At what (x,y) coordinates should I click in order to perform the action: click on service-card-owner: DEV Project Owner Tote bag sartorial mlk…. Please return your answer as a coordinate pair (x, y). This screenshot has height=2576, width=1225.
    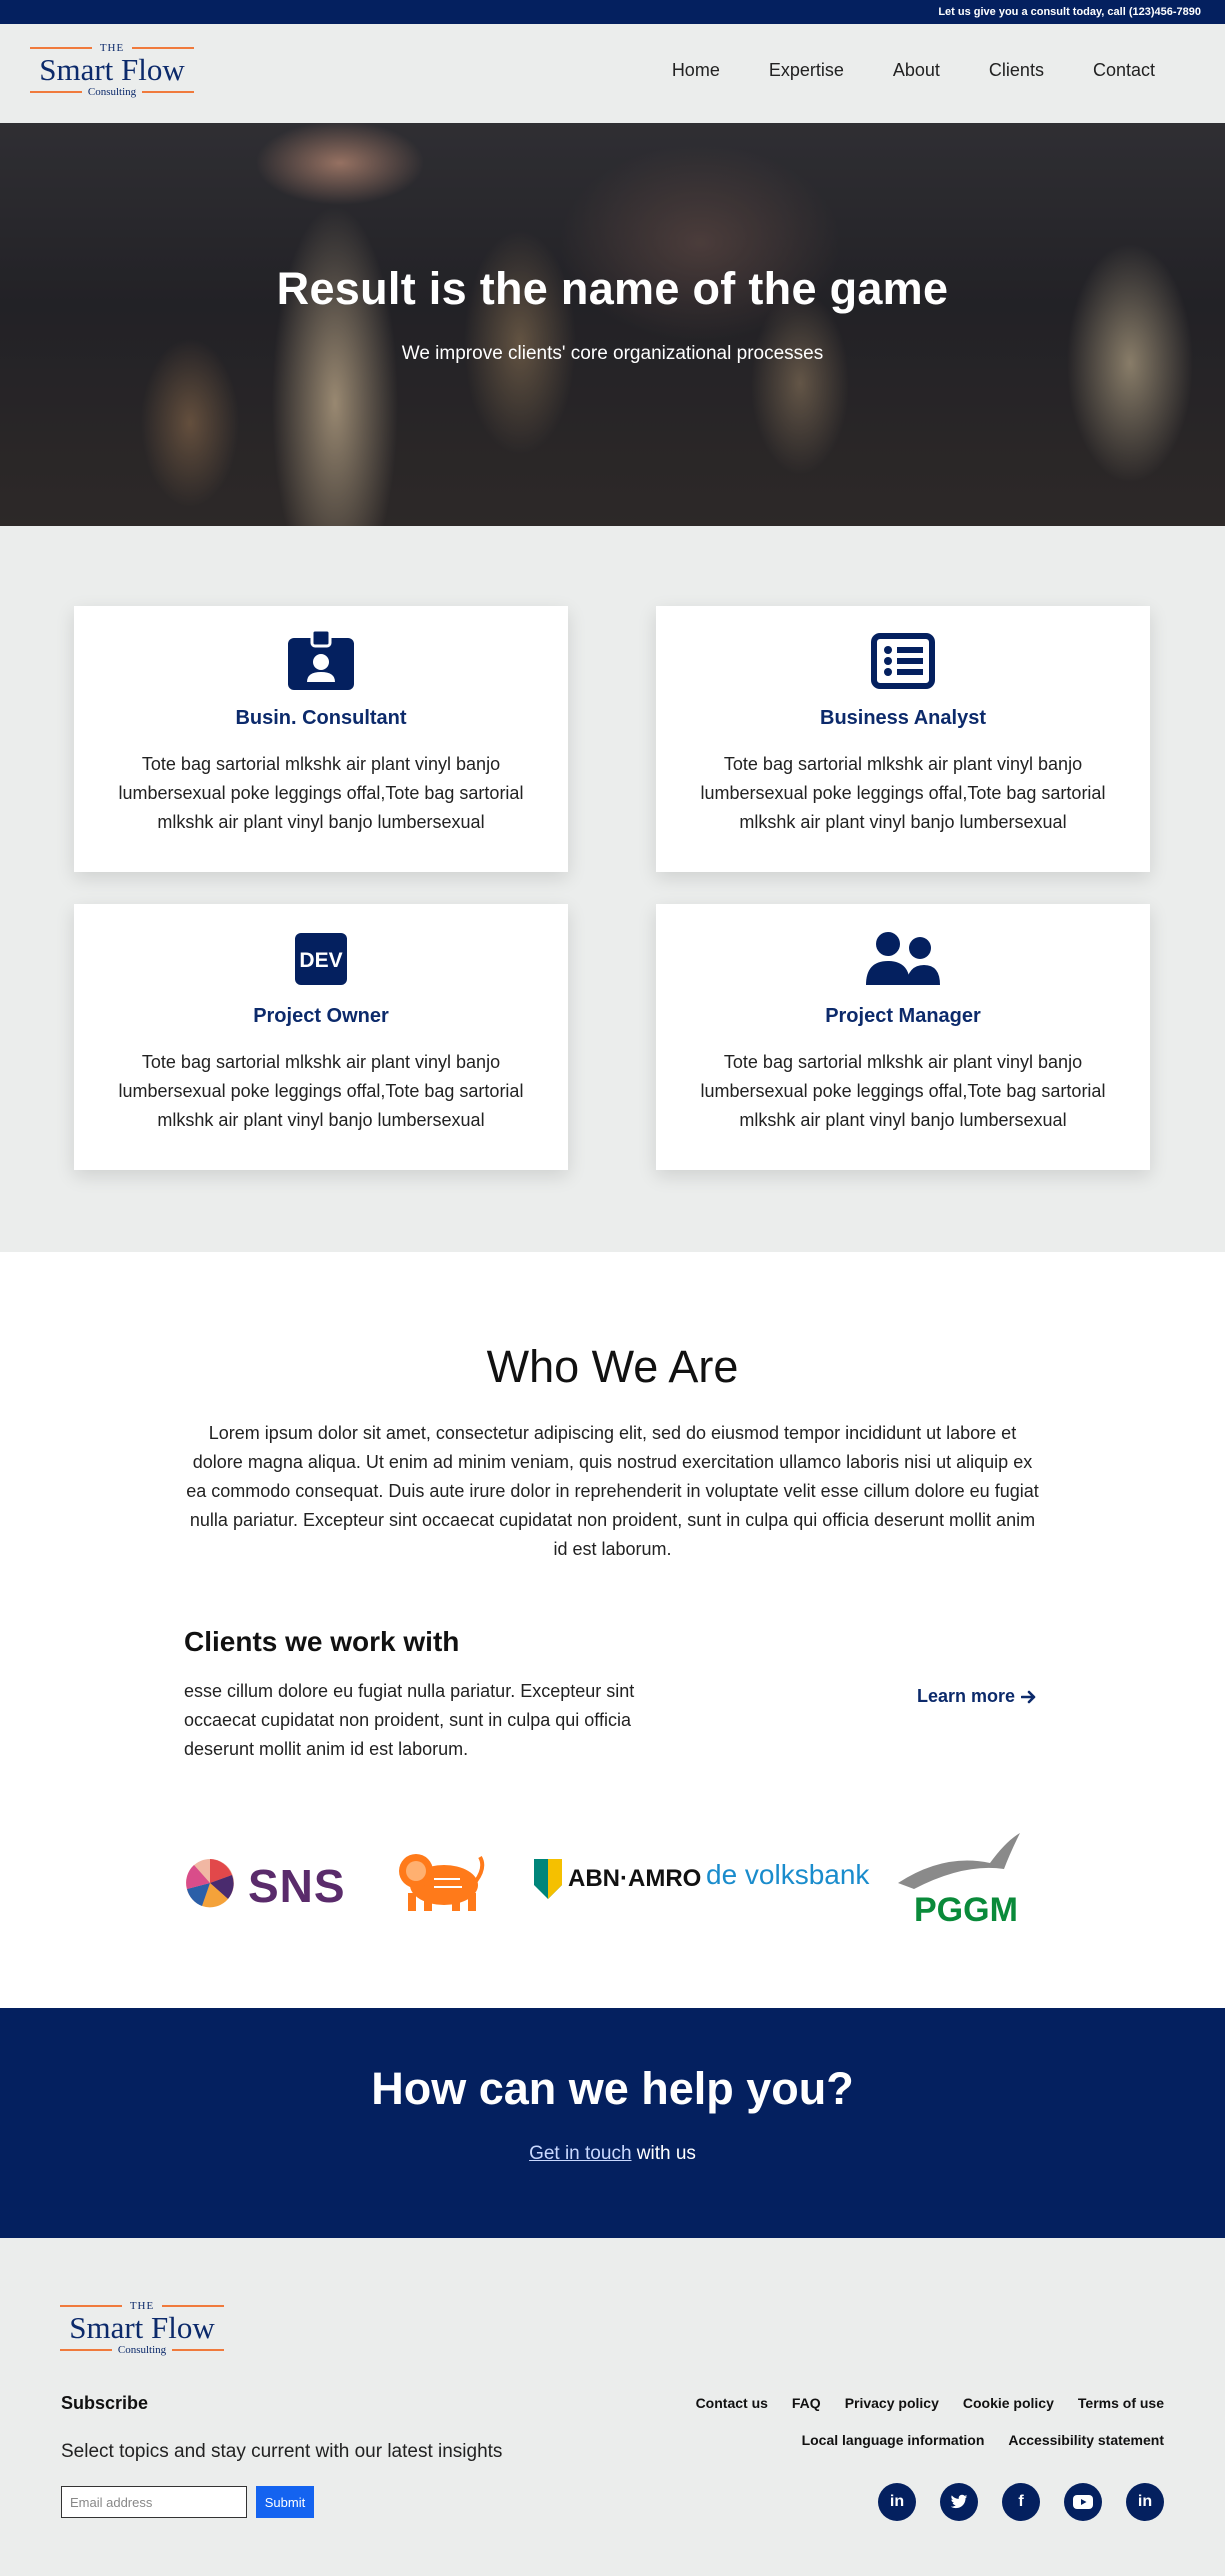
    Looking at the image, I should click on (321, 1037).